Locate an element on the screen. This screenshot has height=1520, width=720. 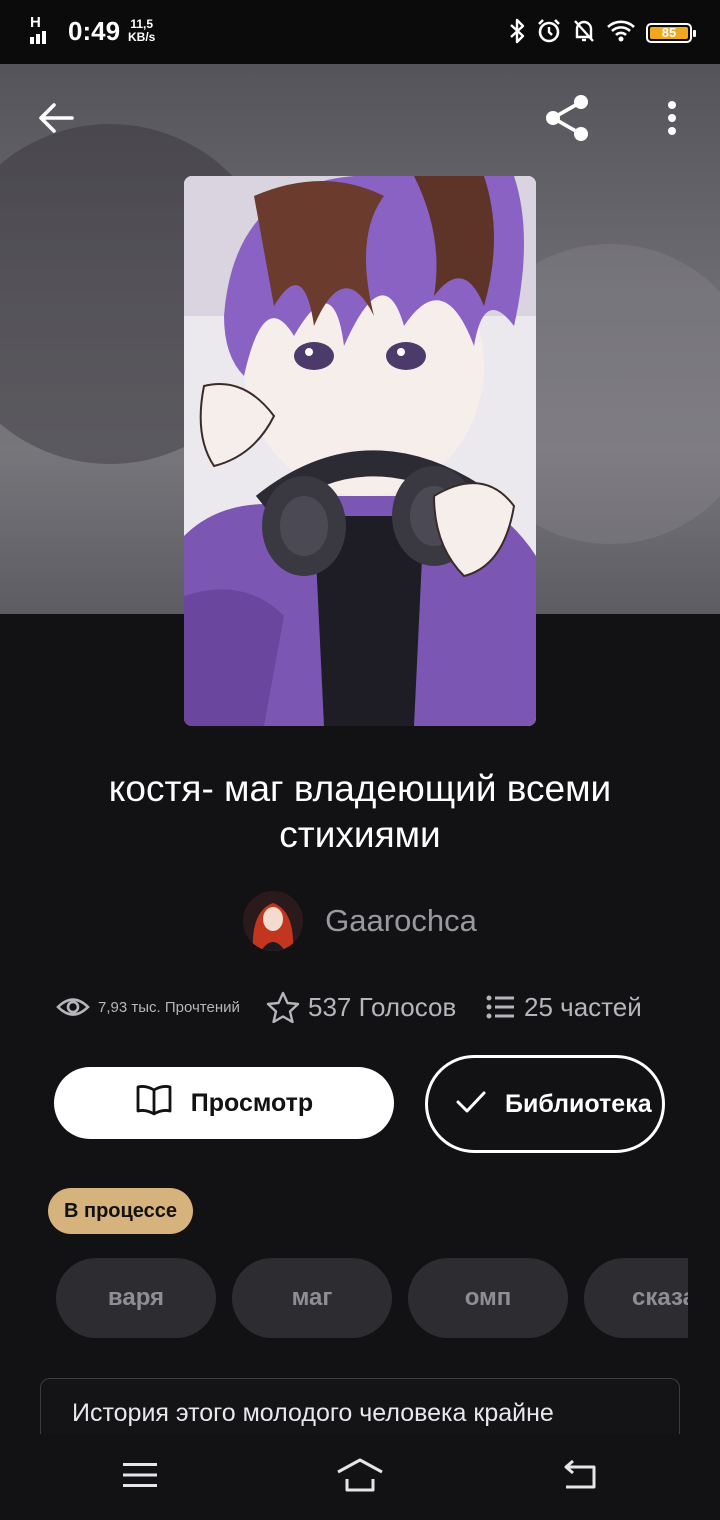
network-speed: 11,5 KB/s is located at coordinates (141, 31).